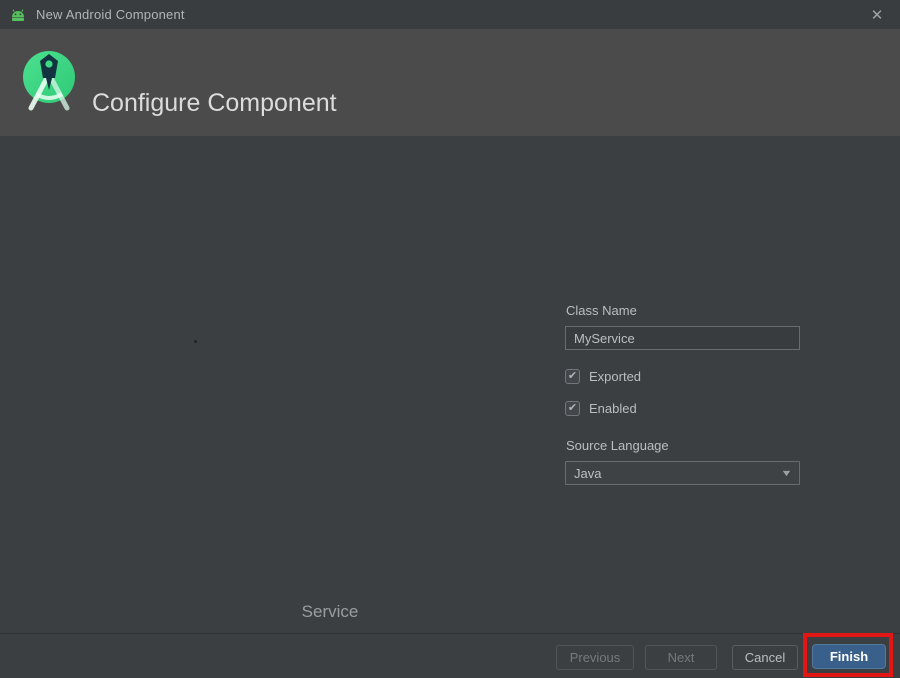 This screenshot has height=678, width=900. I want to click on finish-button: Finish, so click(849, 656).